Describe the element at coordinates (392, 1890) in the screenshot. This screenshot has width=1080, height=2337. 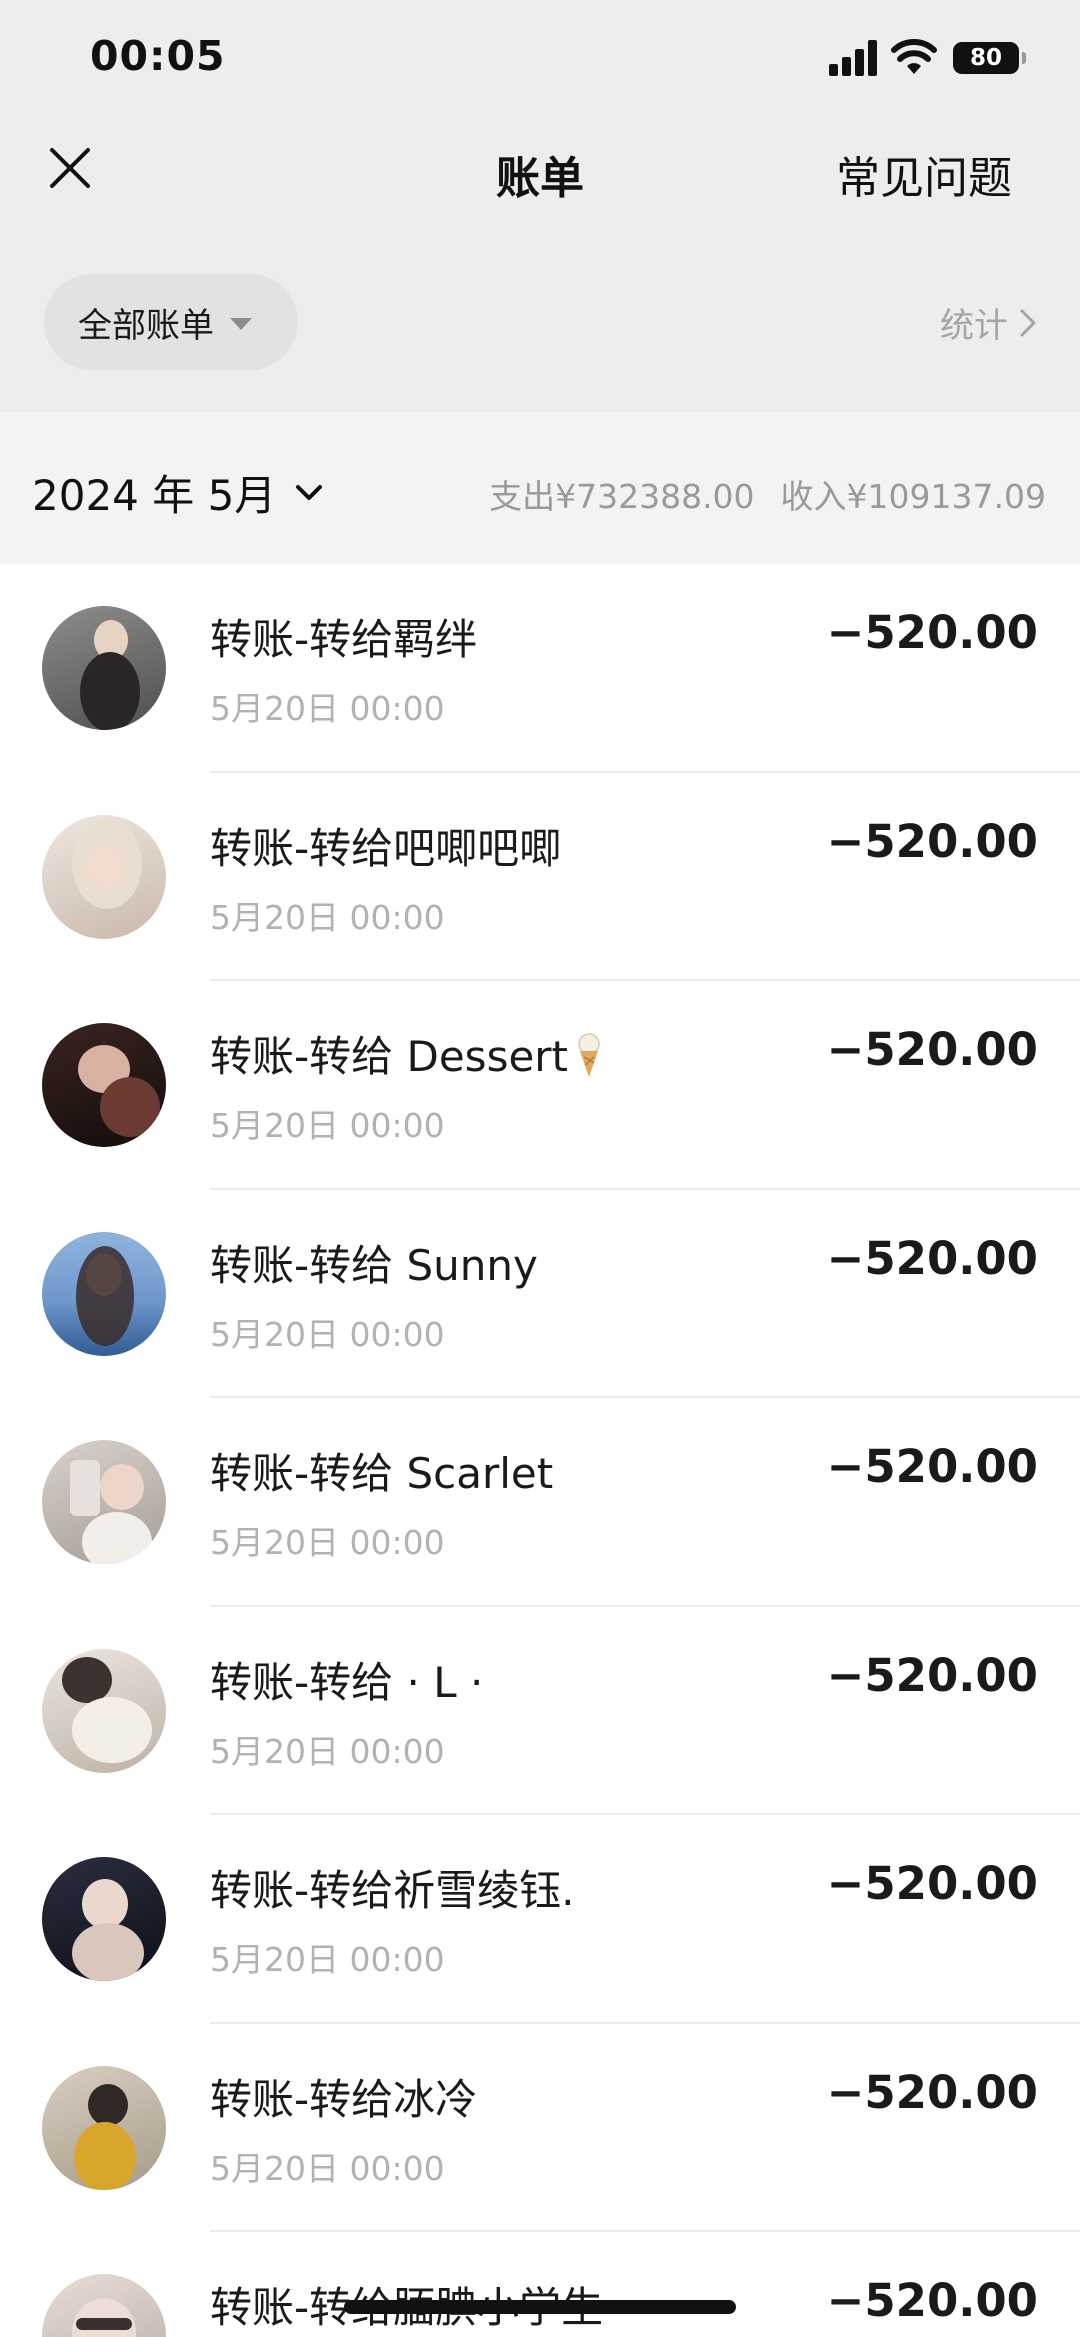
I see `transaction-title: 转账-转给祈雪绫钰.` at that location.